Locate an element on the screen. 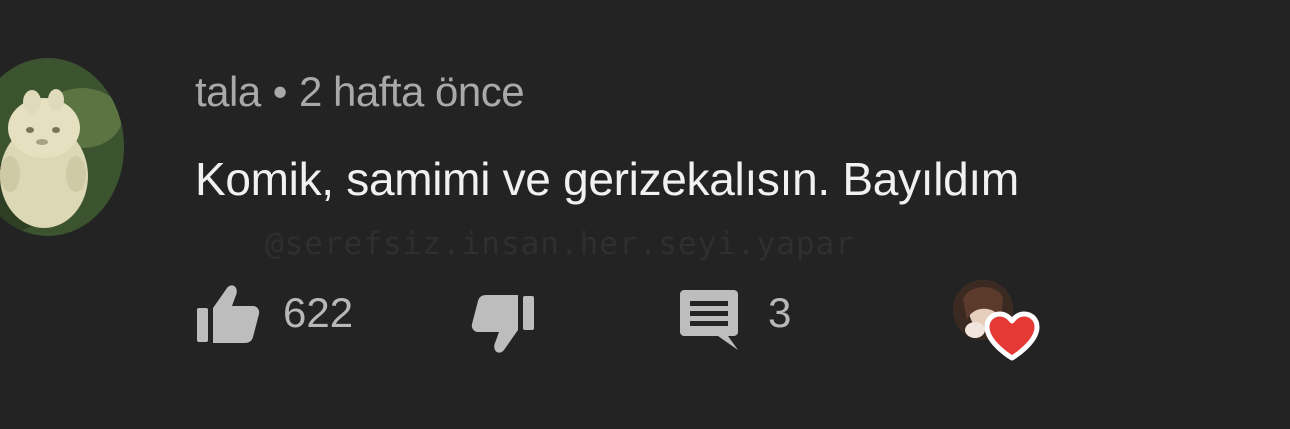  like-count: 622 is located at coordinates (318, 312).